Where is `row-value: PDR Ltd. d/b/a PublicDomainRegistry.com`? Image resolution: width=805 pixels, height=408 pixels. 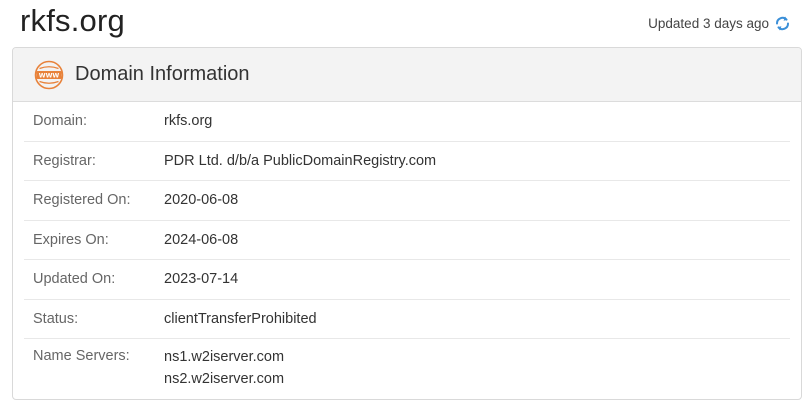
row-value: PDR Ltd. d/b/a PublicDomainRegistry.com is located at coordinates (300, 160).